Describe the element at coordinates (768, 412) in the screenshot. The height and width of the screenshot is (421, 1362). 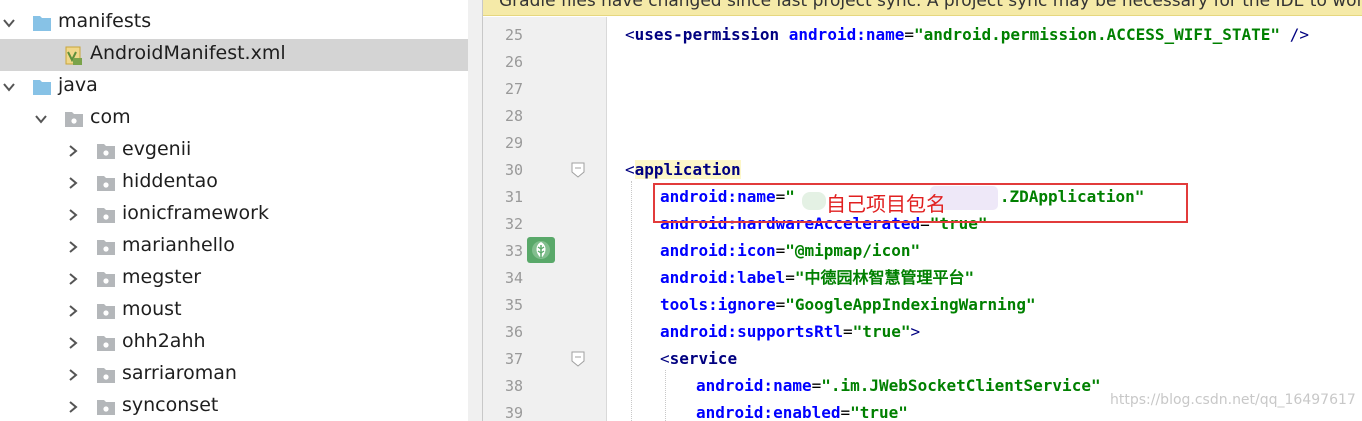
I see `attr-name: android:enabled` at that location.